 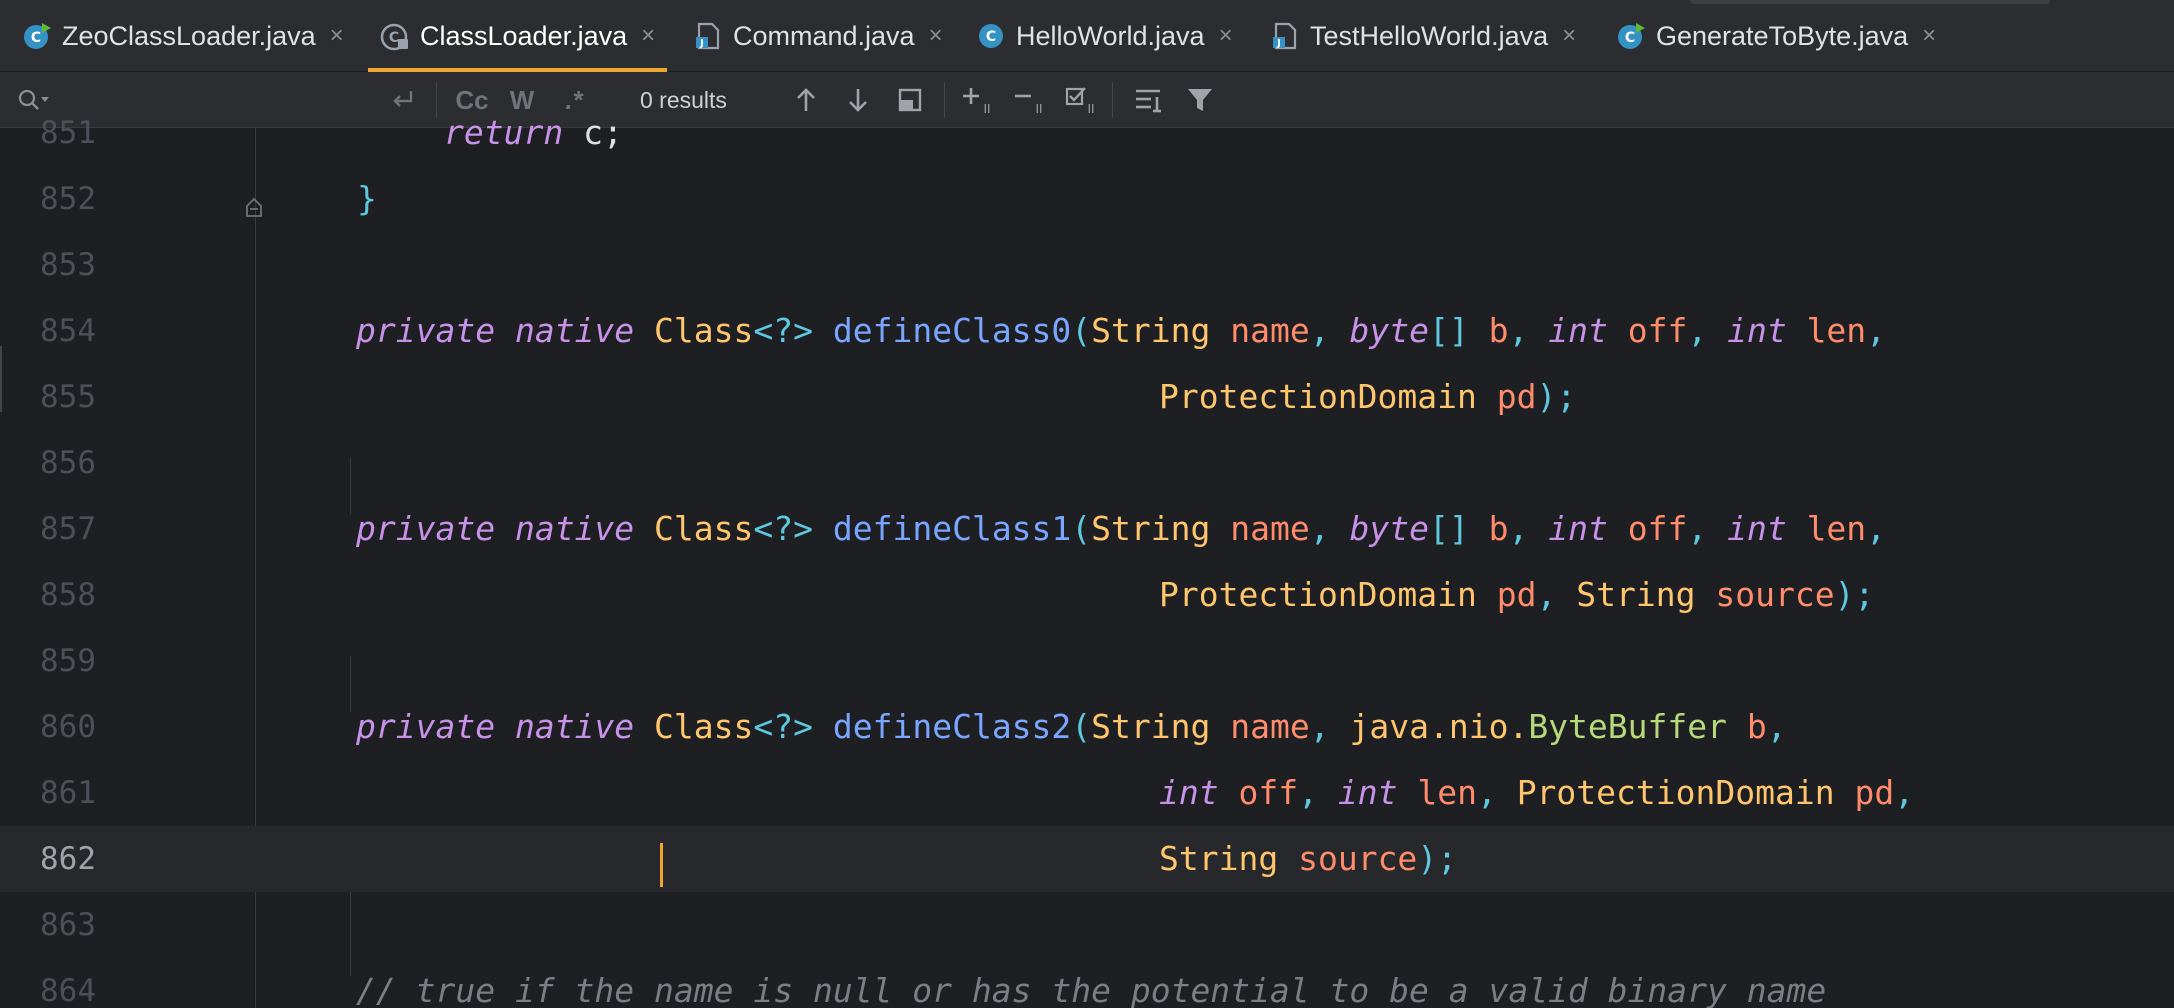 What do you see at coordinates (1087, 859) in the screenshot?
I see `code-line-current: 862 String source);` at bounding box center [1087, 859].